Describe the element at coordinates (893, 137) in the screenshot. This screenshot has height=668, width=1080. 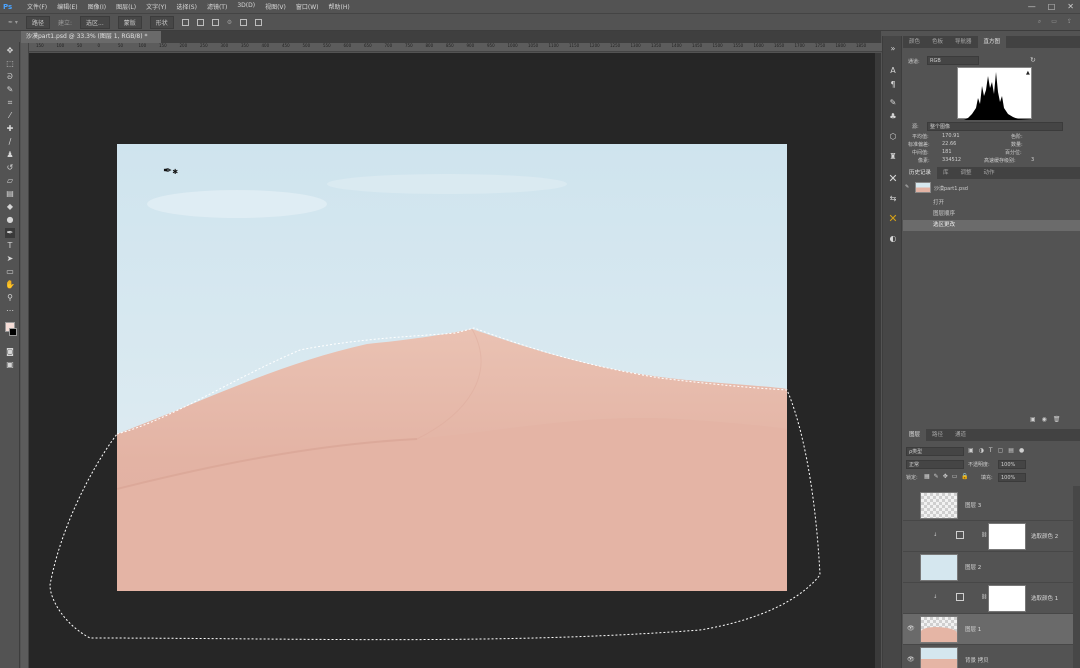
I see `3d-panel-icon: ⬡` at that location.